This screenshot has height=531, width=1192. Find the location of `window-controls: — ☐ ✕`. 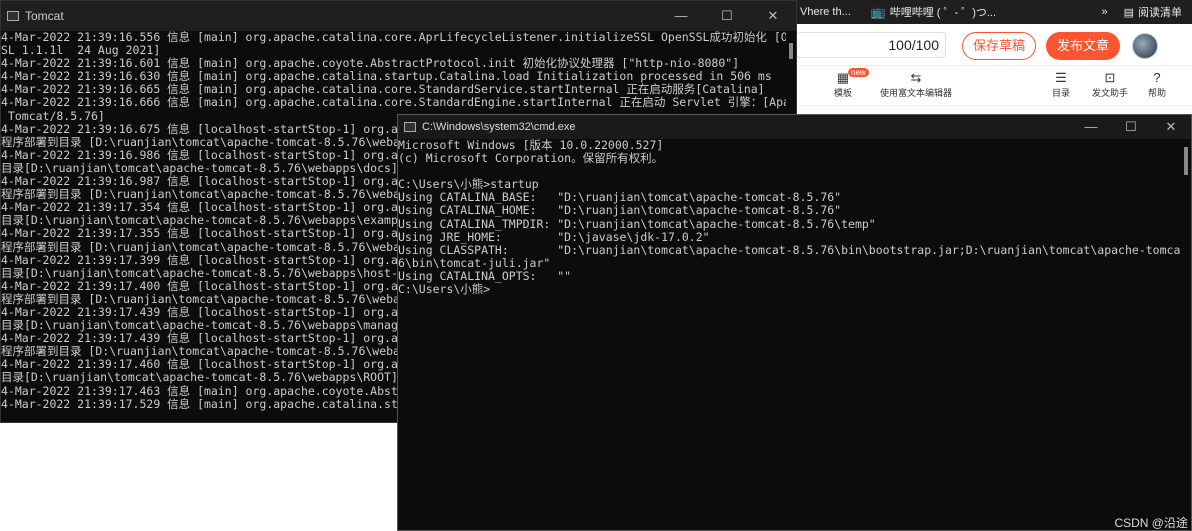

window-controls: — ☐ ✕ is located at coordinates (727, 16).